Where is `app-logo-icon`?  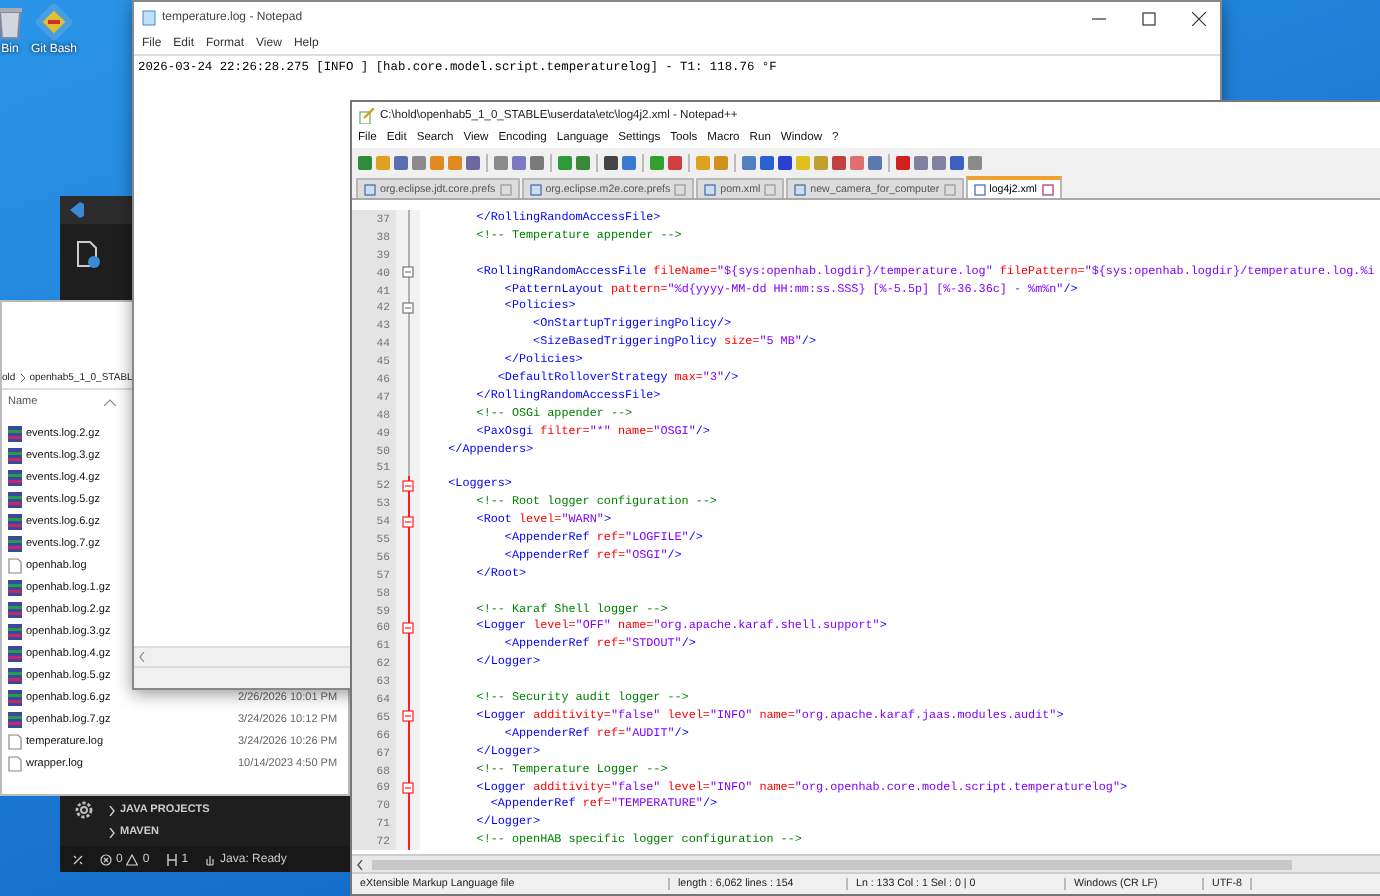
app-logo-icon is located at coordinates (76, 210).